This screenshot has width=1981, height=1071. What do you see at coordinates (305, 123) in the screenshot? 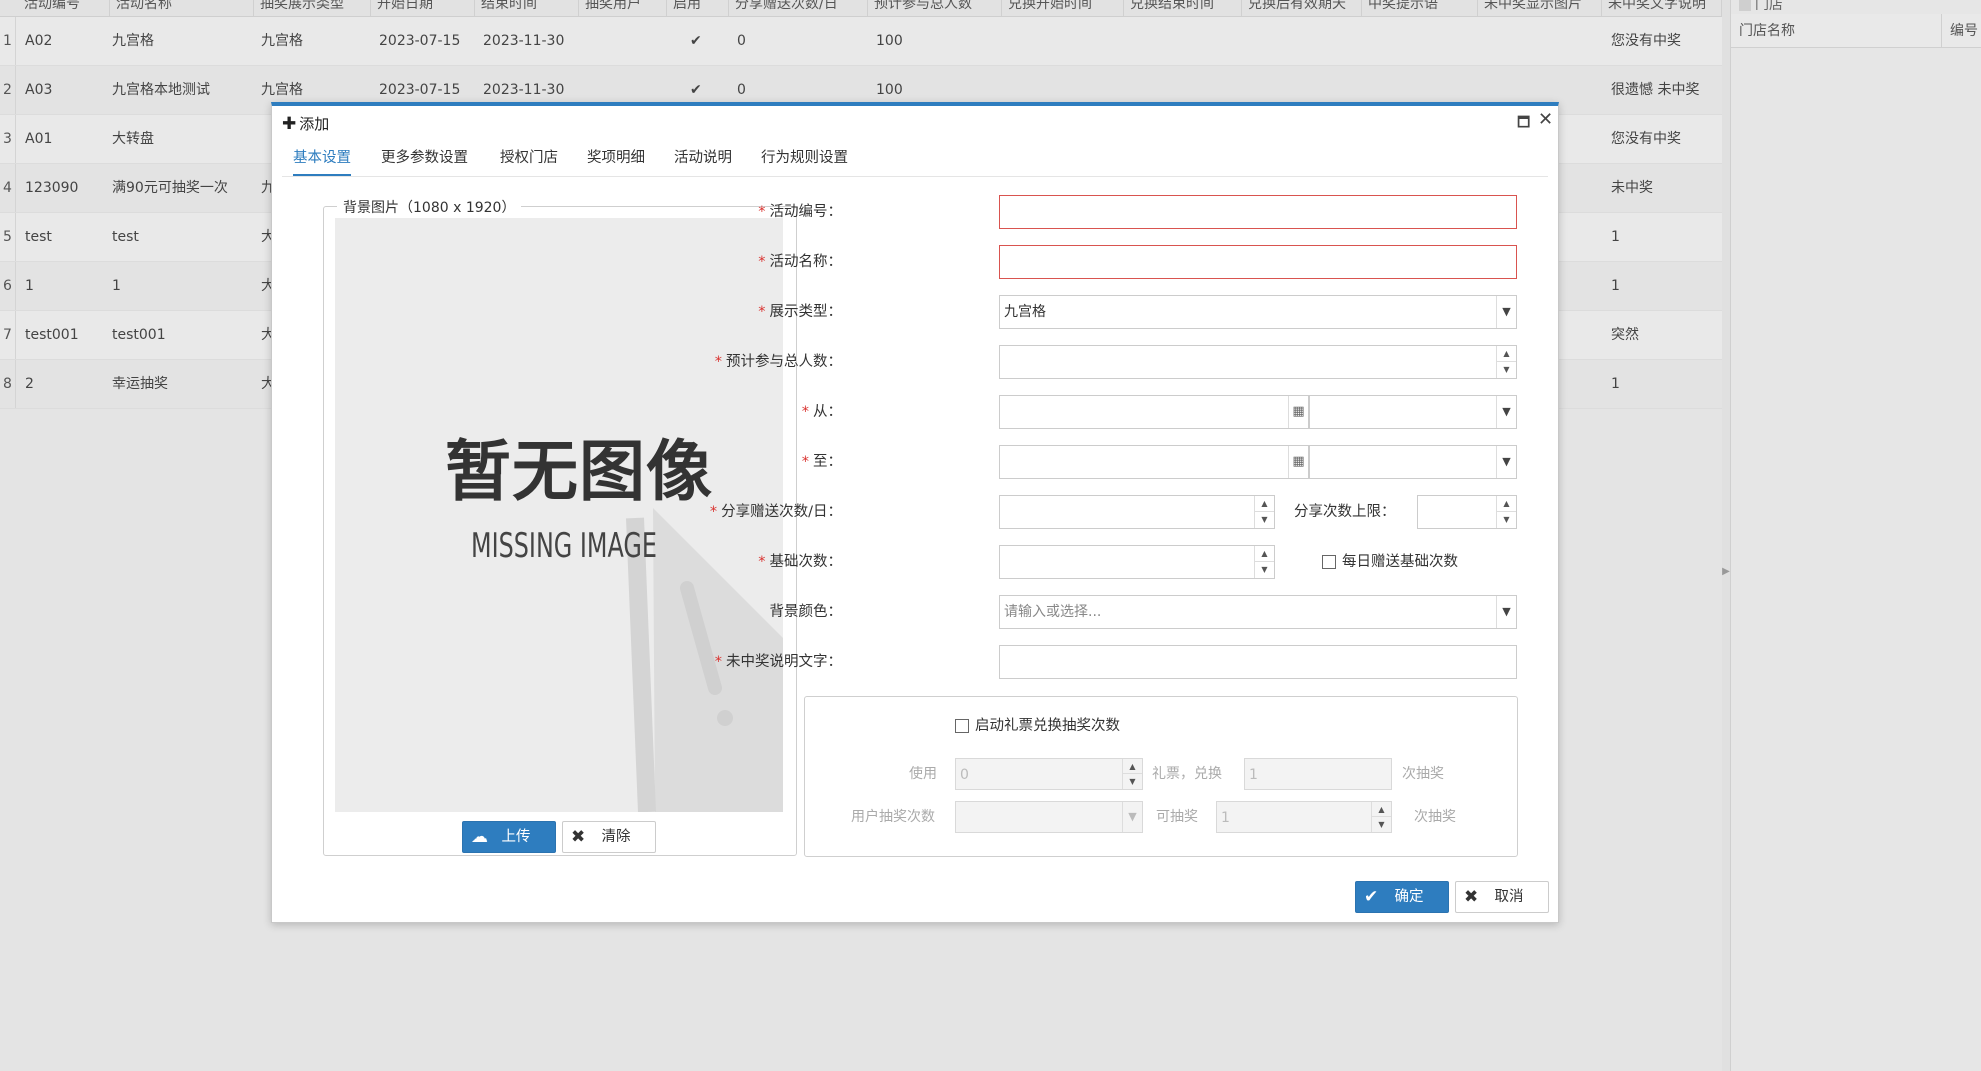
I see `dialog-title: ✚ 添加` at bounding box center [305, 123].